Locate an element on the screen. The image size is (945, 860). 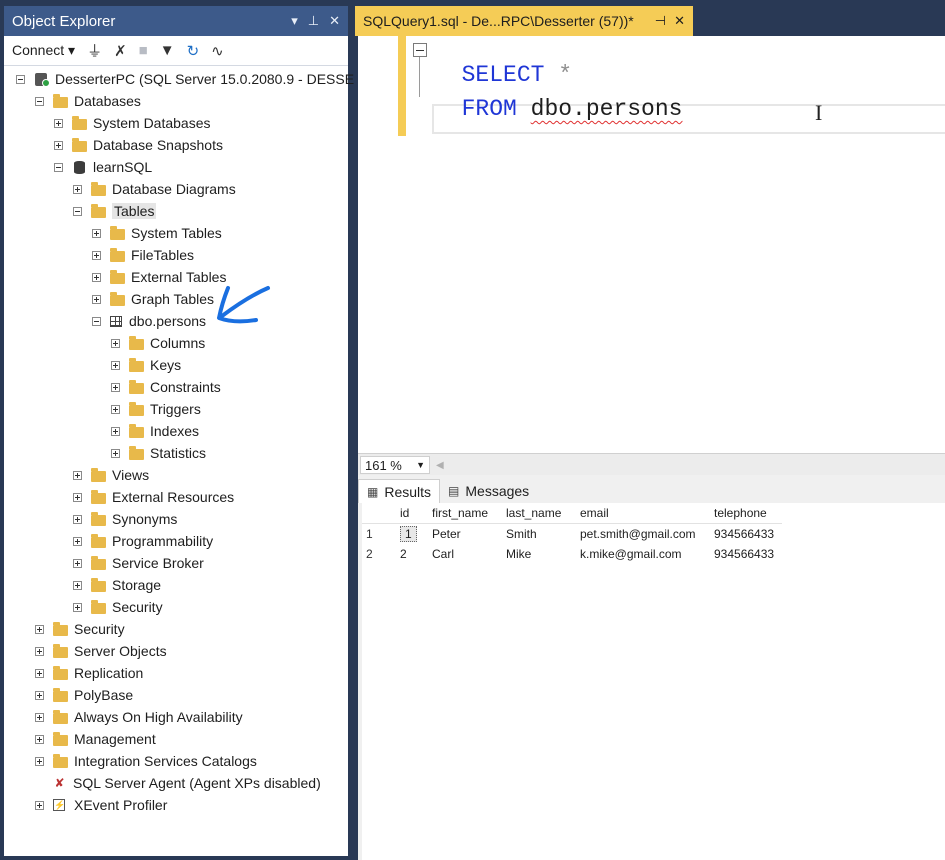
tree-node: Server Objects is located at coordinates (101, 651).